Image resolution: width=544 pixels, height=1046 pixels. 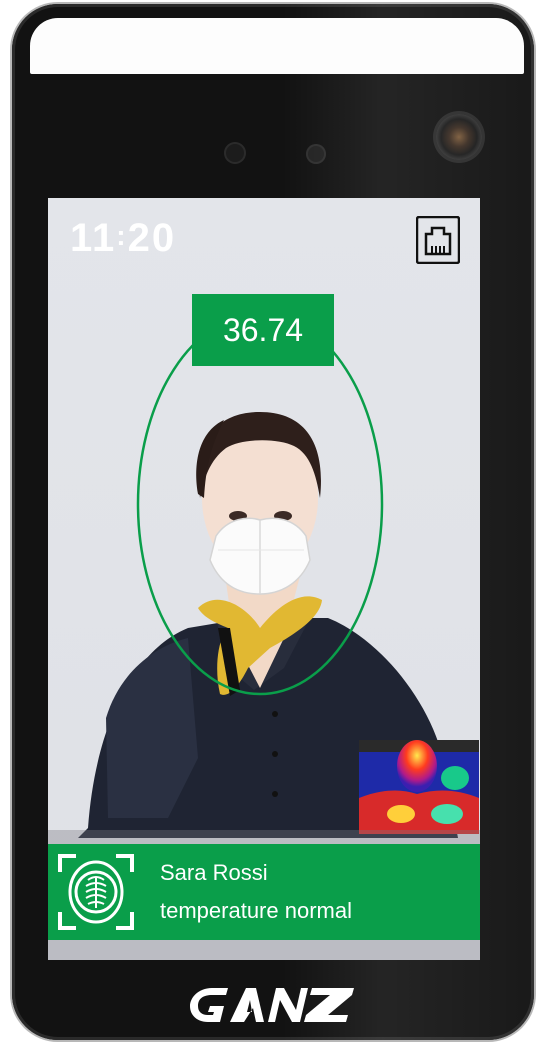 What do you see at coordinates (263, 330) in the screenshot?
I see `temperature-readout: 36.74` at bounding box center [263, 330].